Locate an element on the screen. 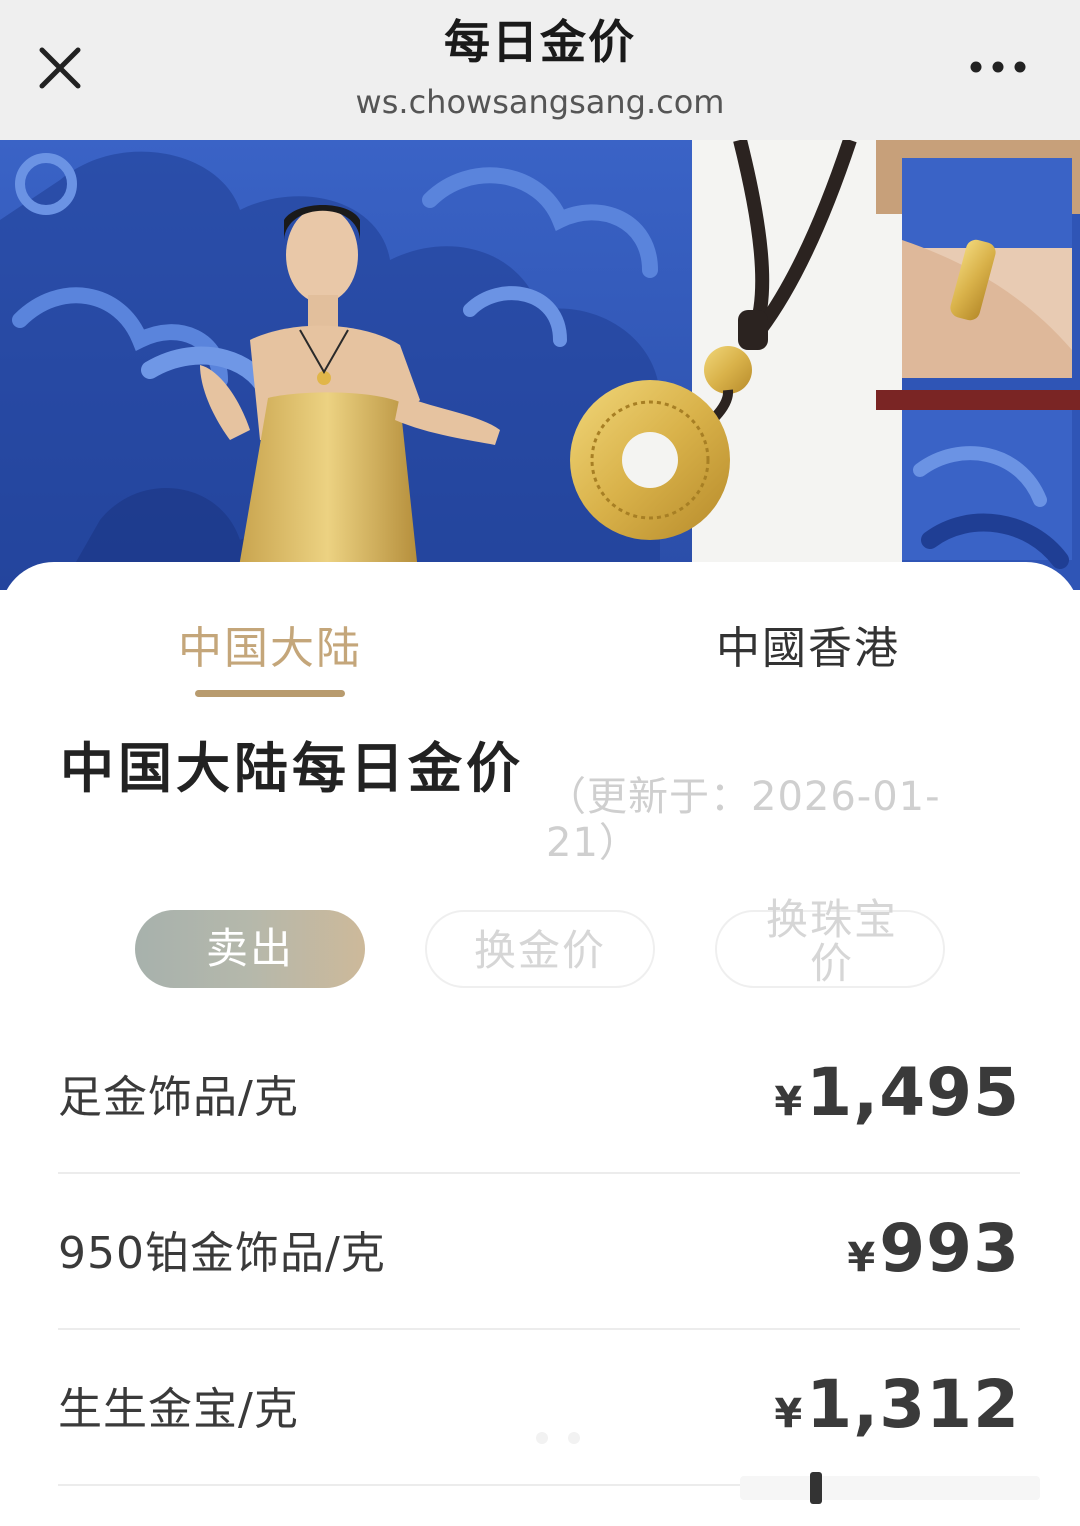  close-button is located at coordinates (60, 68).